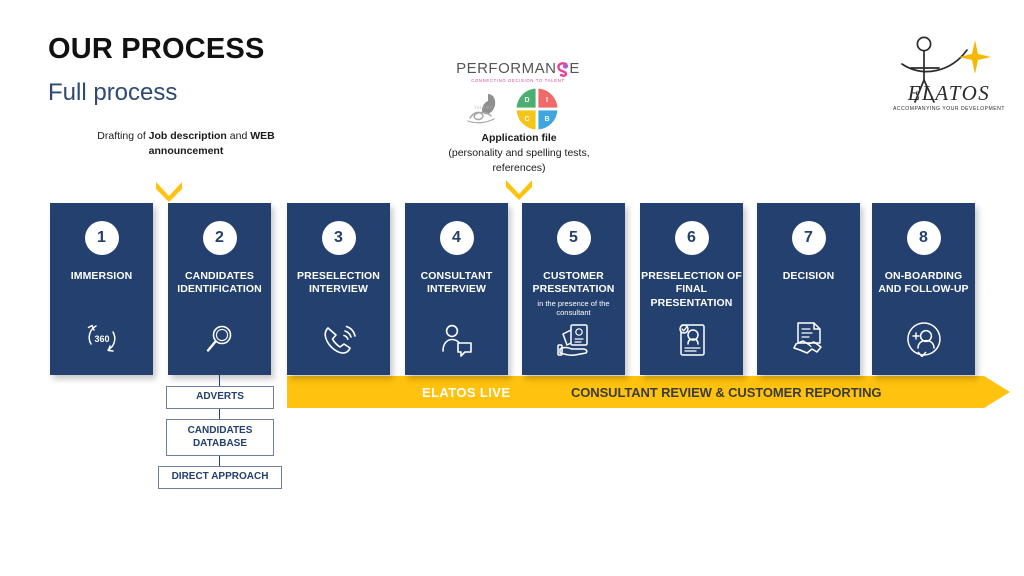  Describe the element at coordinates (808, 289) in the screenshot. I see `process-card-7: 7 DECISION` at that location.